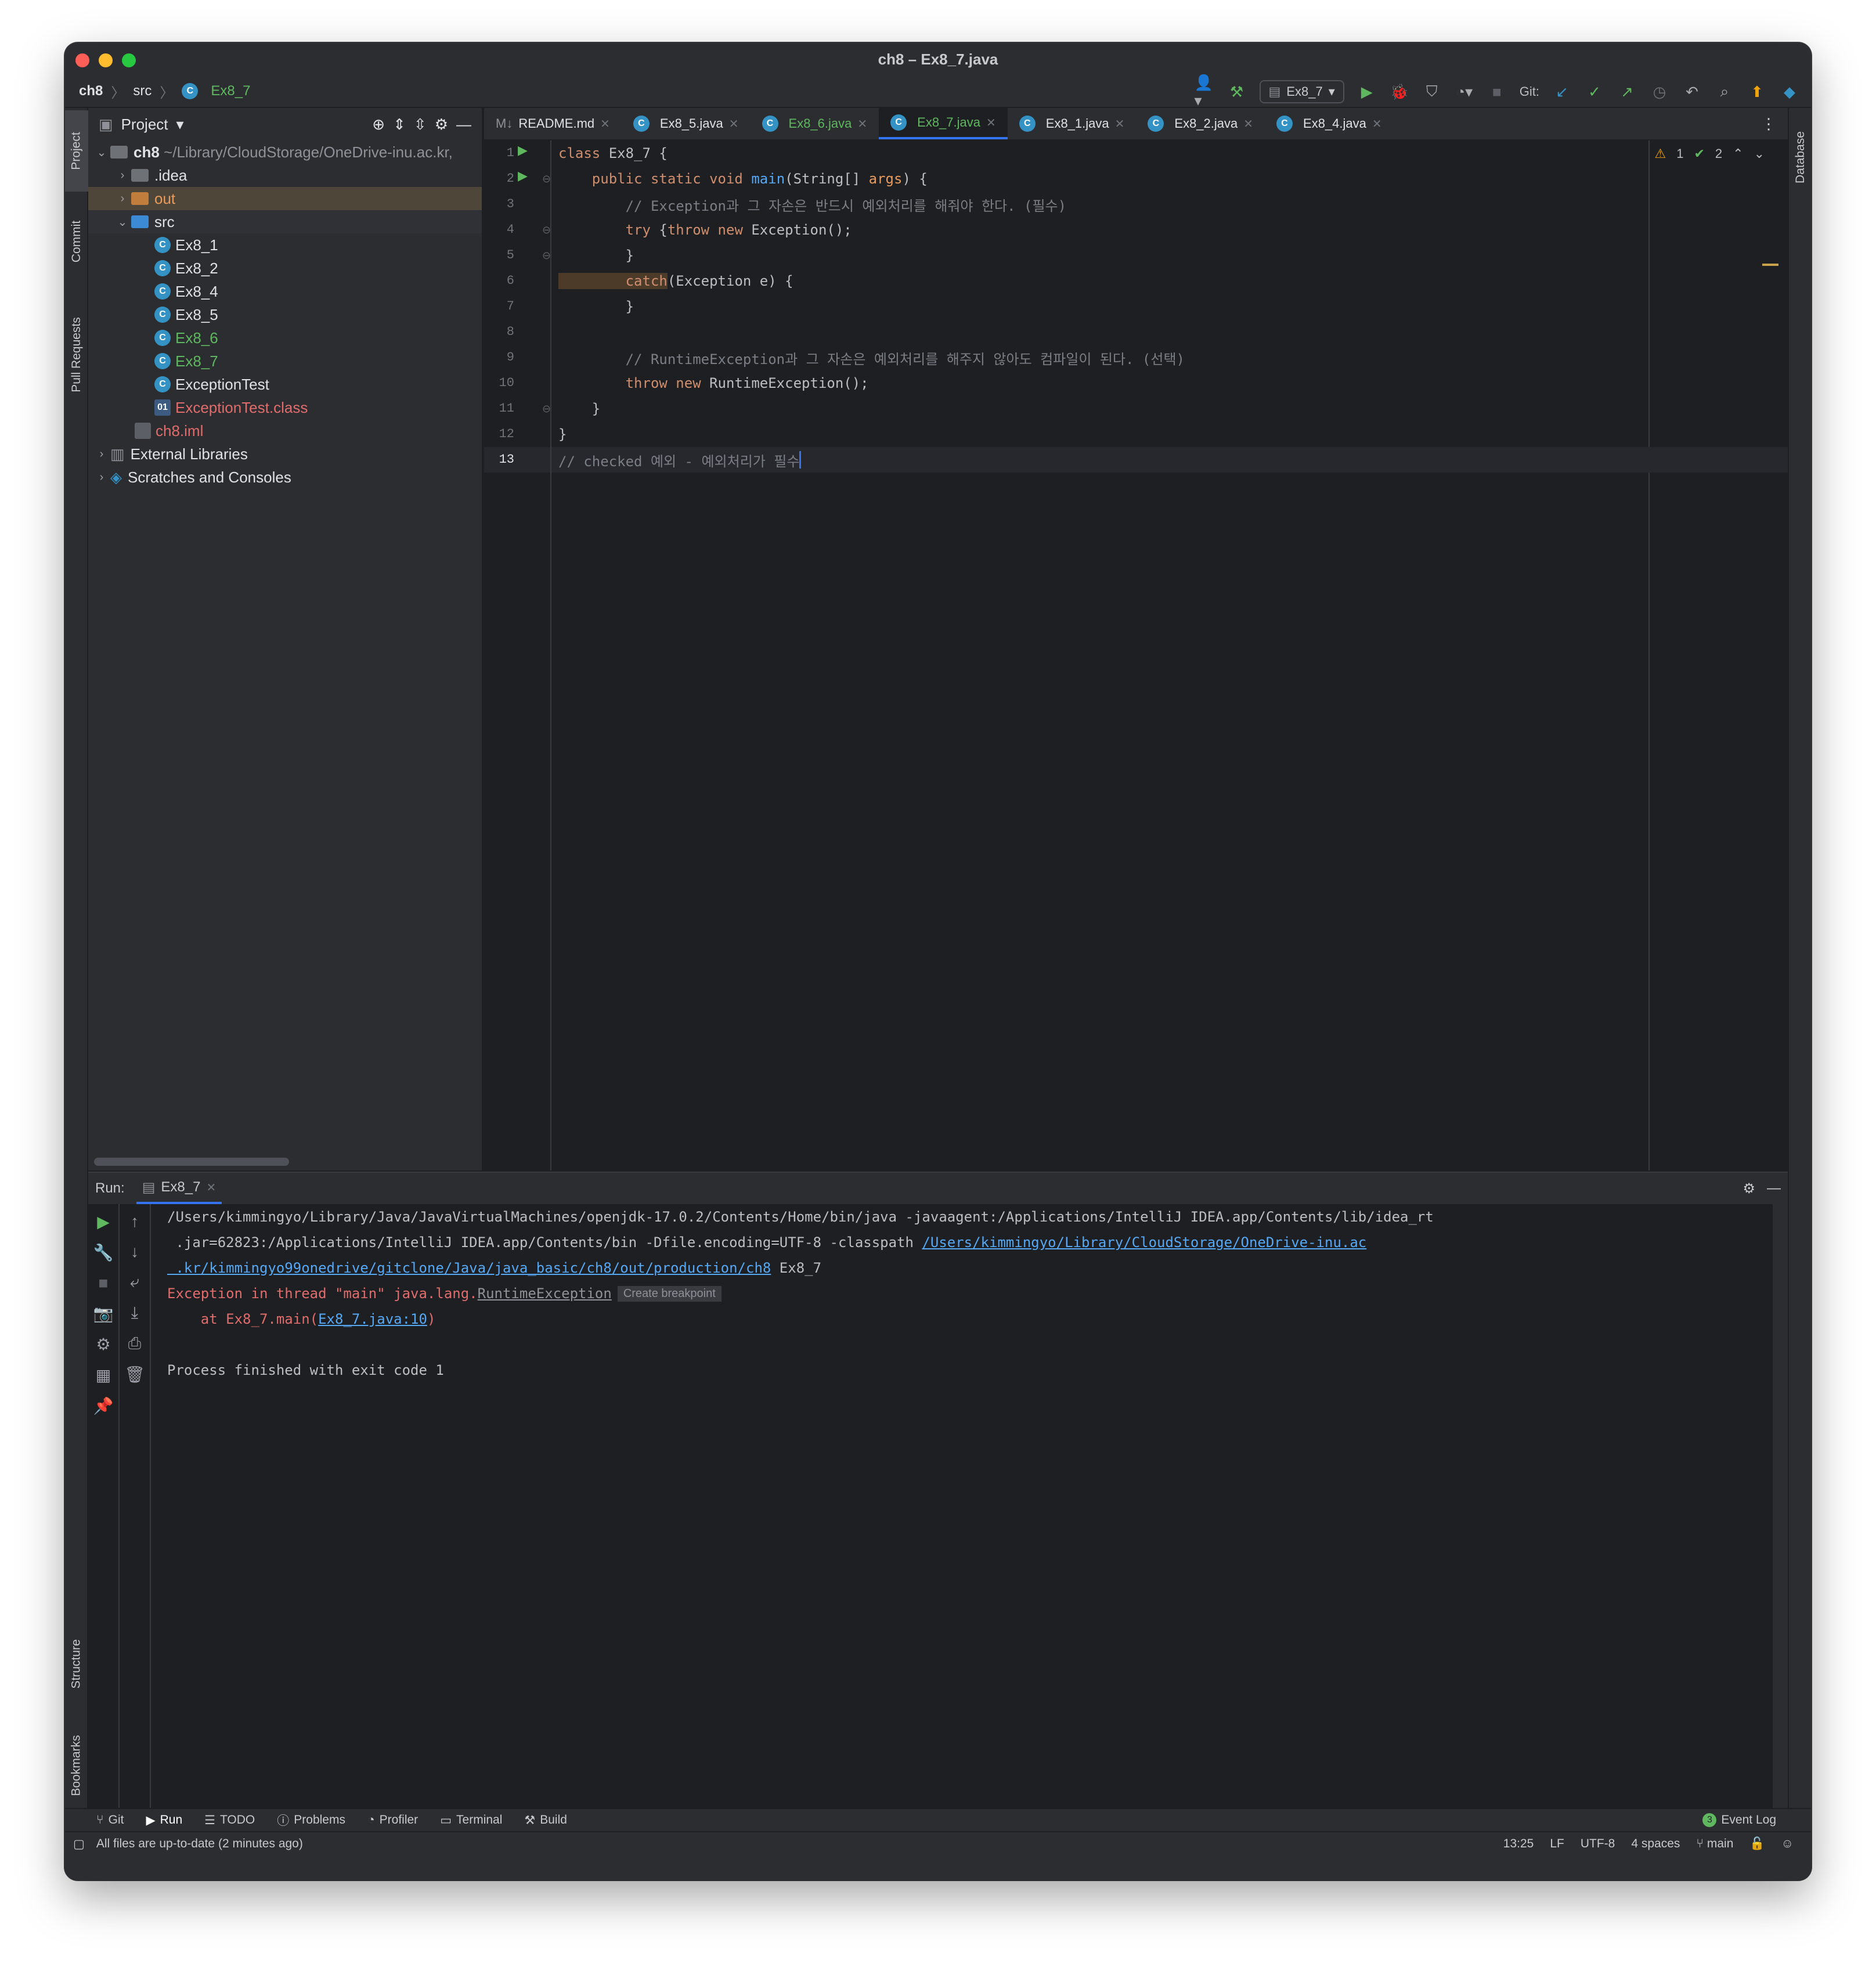 This screenshot has height=1967, width=1876. What do you see at coordinates (285, 291) in the screenshot?
I see `tree-item-class: C Ex8_4` at bounding box center [285, 291].